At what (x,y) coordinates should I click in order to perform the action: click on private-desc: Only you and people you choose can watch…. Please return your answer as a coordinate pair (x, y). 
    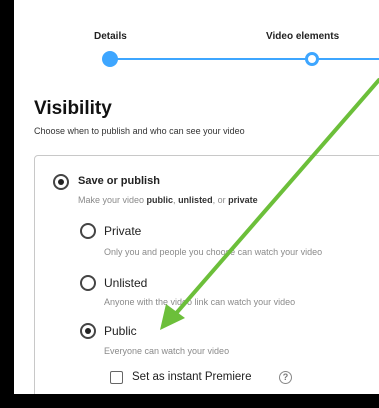
    Looking at the image, I should click on (213, 252).